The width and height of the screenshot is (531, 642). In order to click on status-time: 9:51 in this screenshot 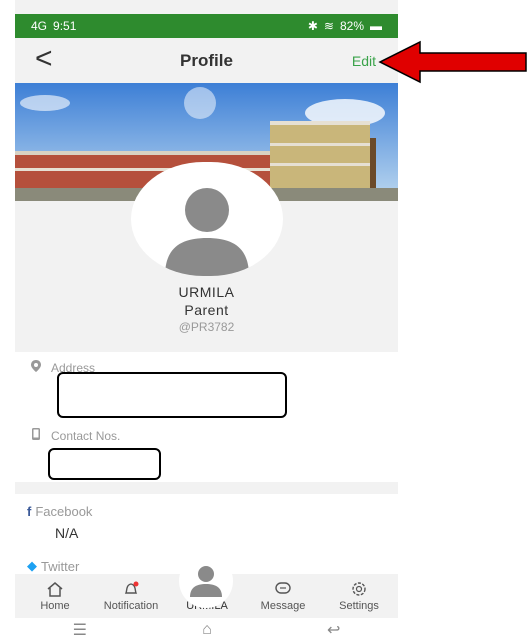, I will do `click(65, 26)`.